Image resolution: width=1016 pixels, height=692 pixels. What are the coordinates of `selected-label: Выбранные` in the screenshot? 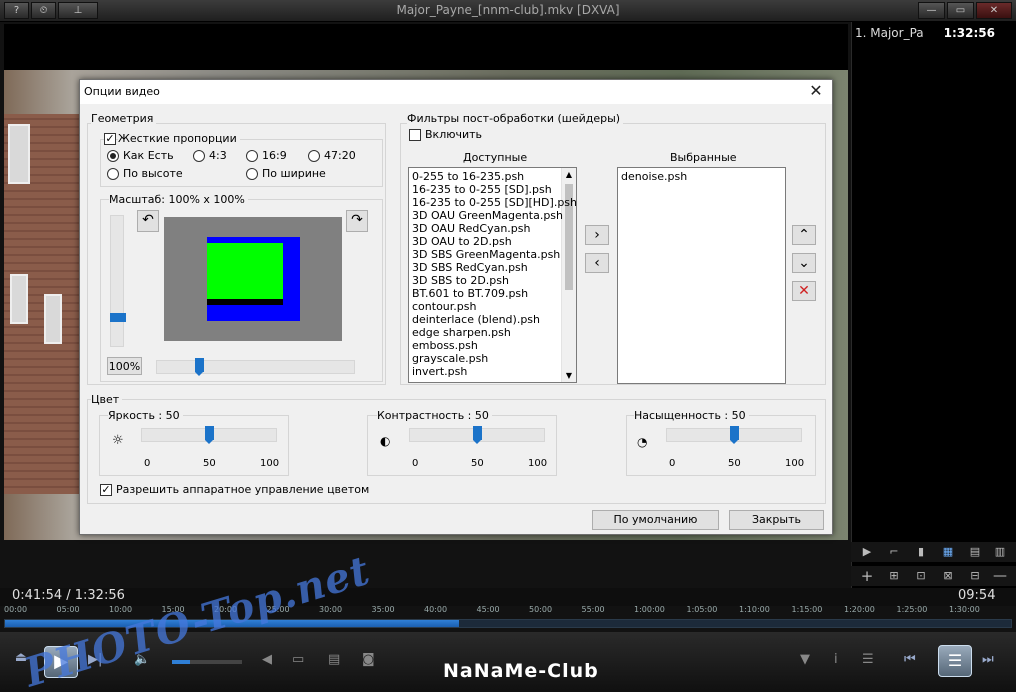 It's located at (703, 157).